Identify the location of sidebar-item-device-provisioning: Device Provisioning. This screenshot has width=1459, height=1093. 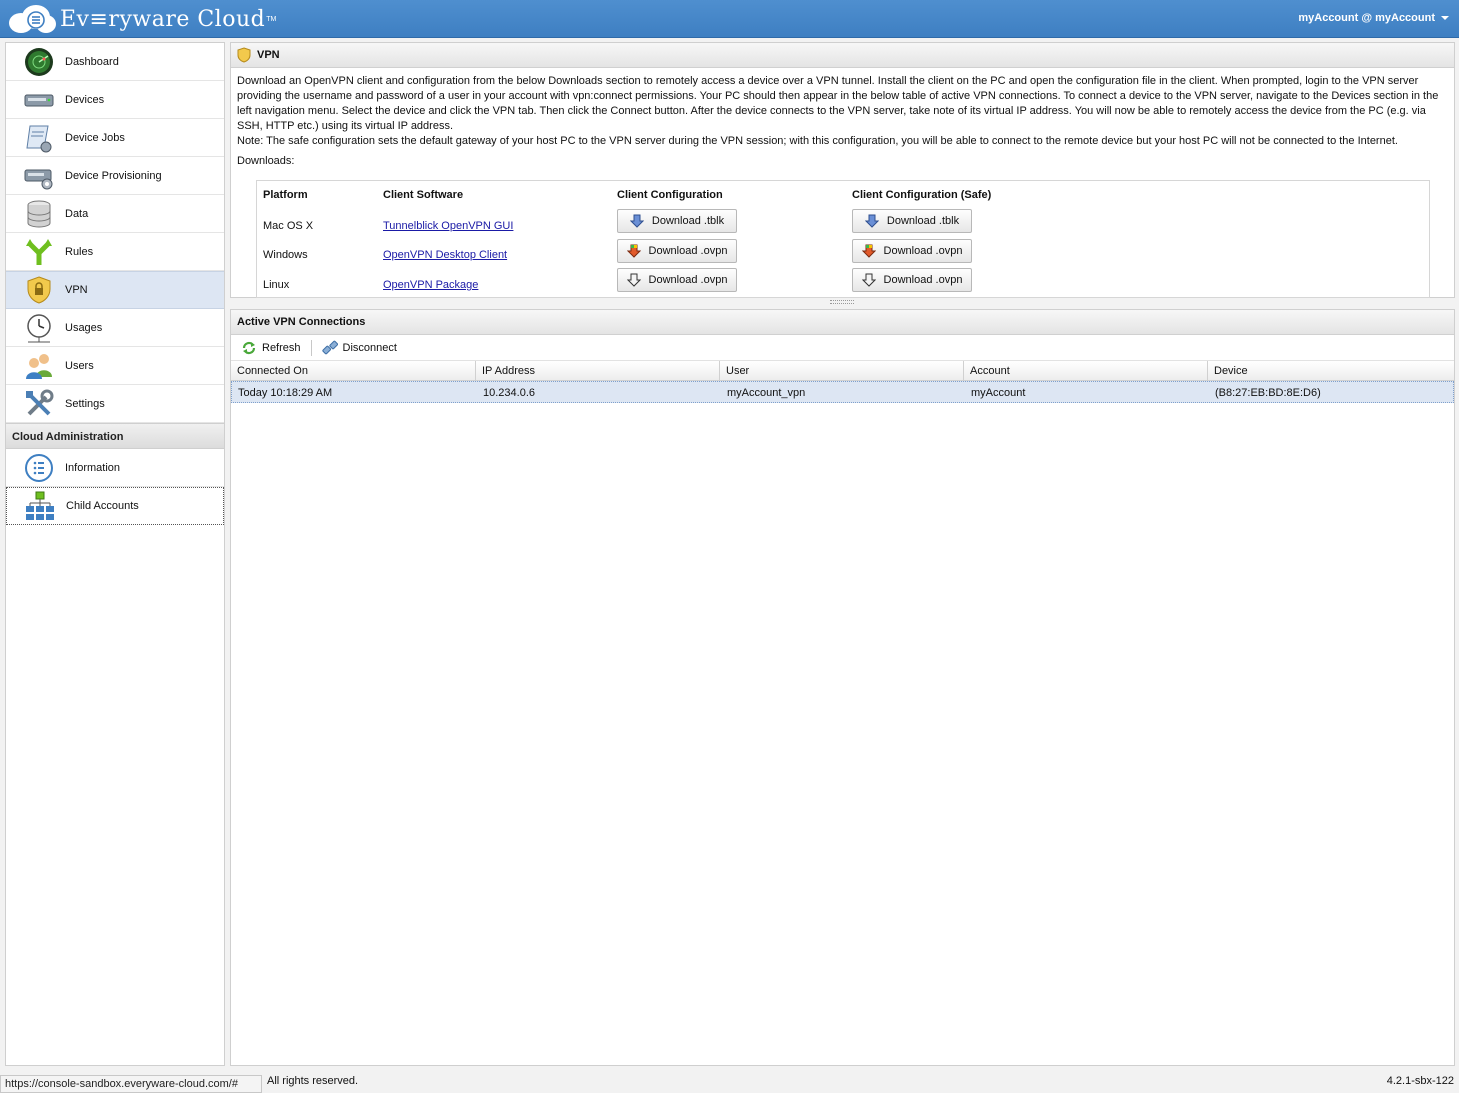
(115, 176).